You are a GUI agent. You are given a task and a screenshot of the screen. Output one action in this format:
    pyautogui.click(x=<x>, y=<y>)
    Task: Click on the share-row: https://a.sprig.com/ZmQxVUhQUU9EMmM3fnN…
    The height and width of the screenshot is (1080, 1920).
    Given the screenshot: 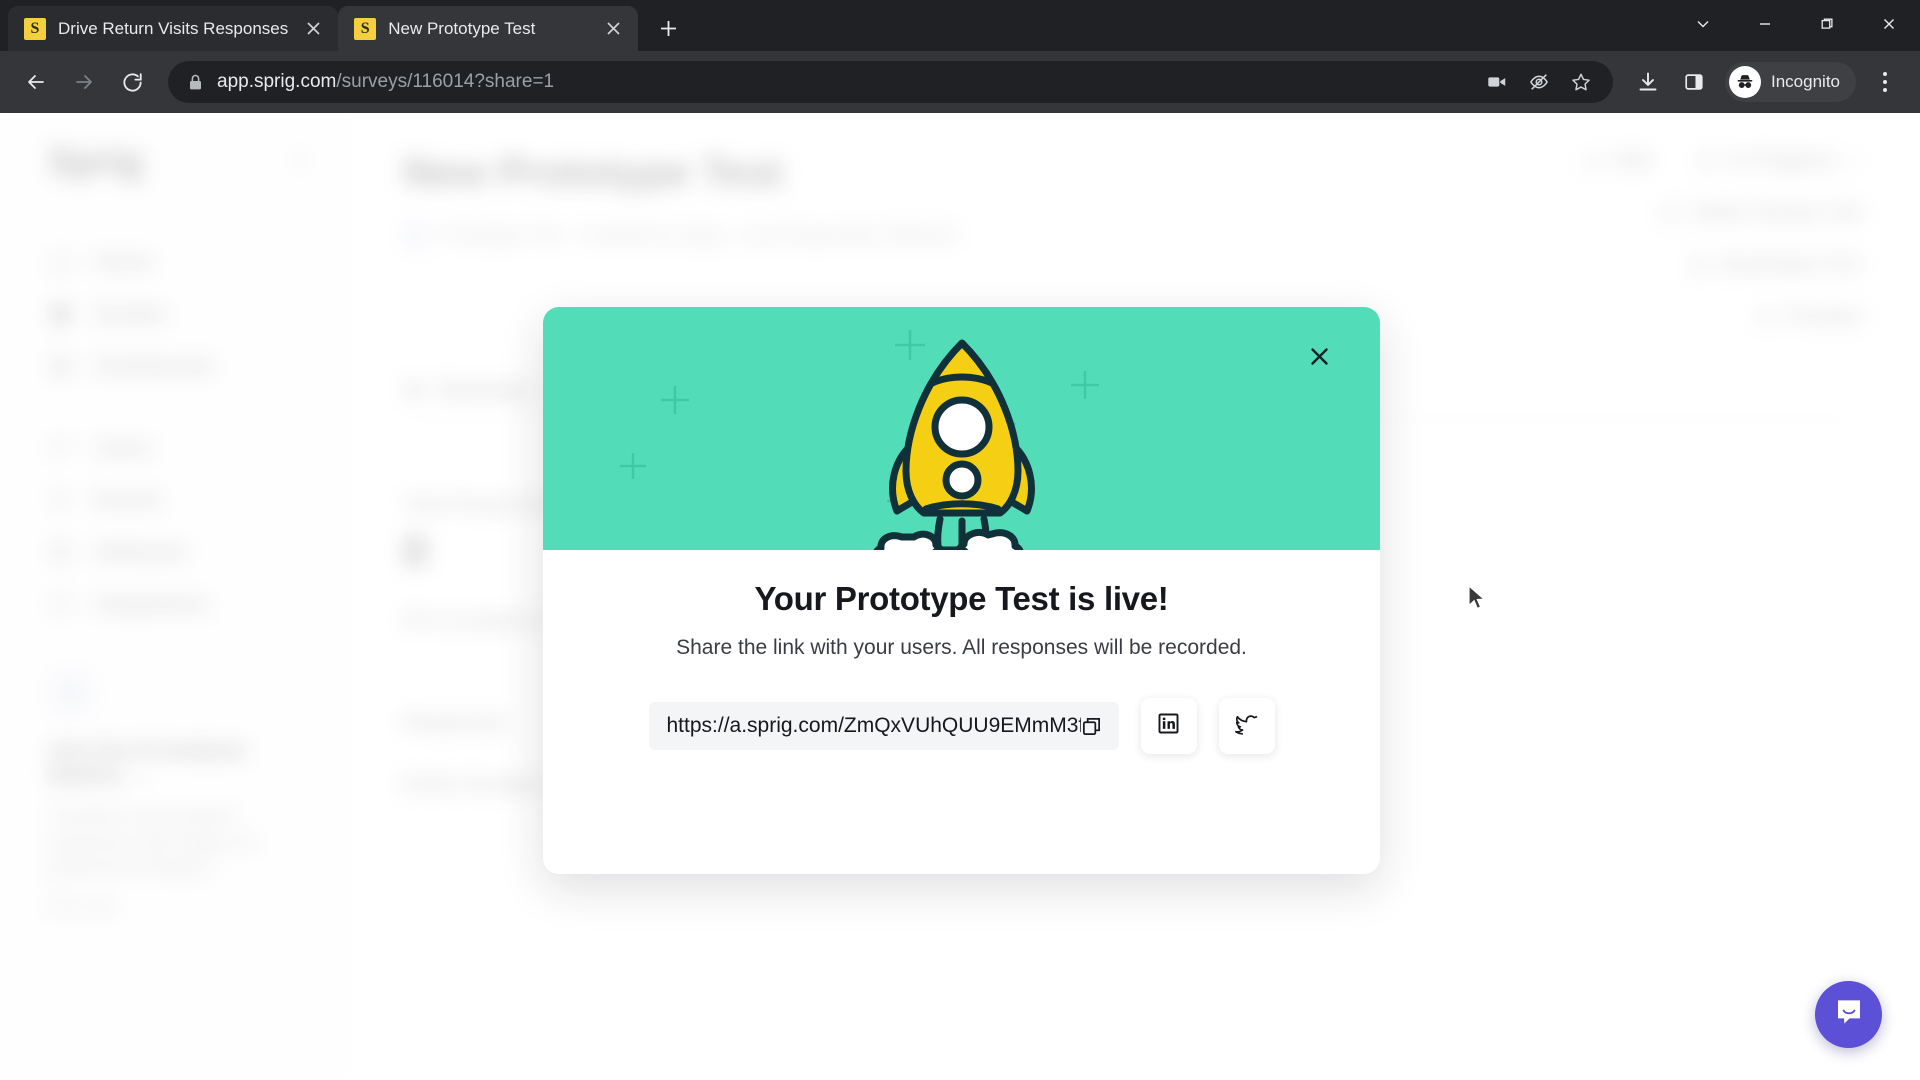 What is the action you would take?
    pyautogui.click(x=961, y=726)
    